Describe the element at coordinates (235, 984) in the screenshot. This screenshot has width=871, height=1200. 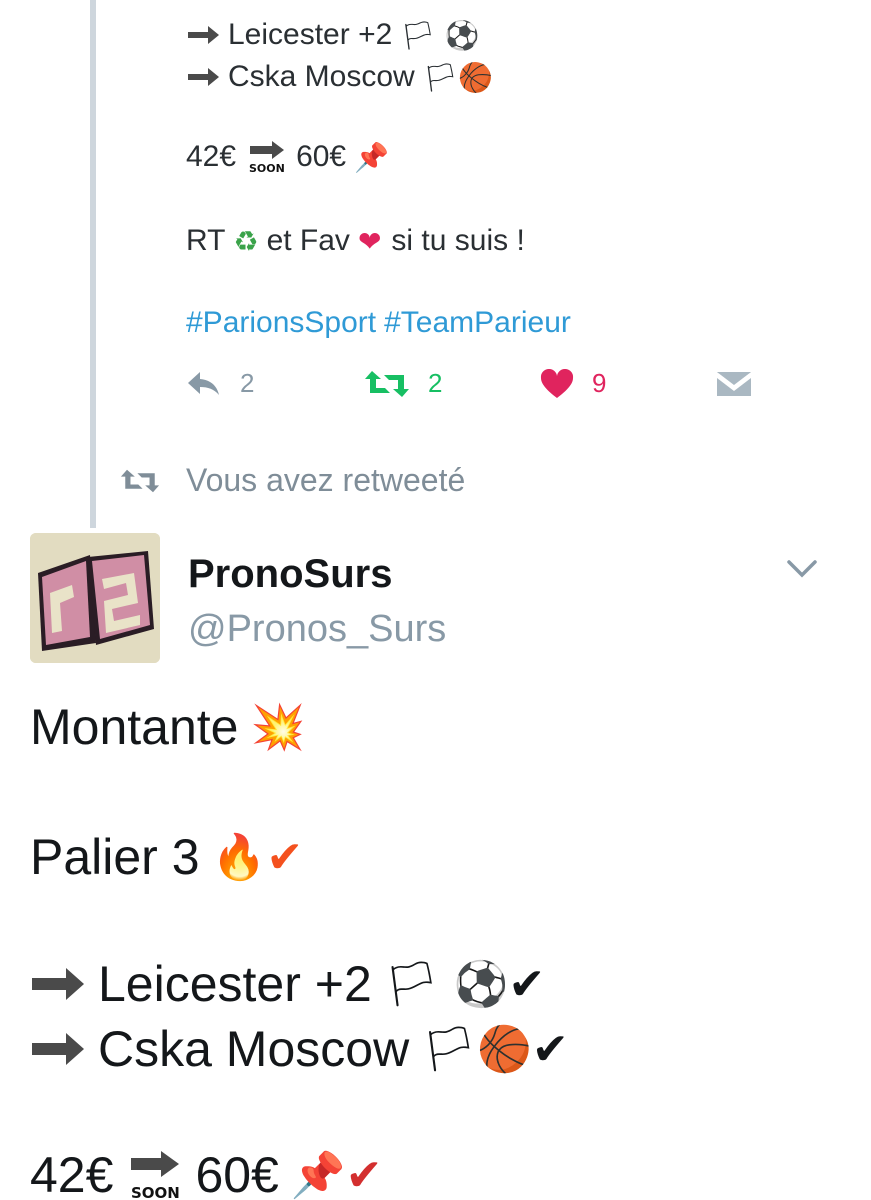
I see `tweet-line-text: Leicester +2` at that location.